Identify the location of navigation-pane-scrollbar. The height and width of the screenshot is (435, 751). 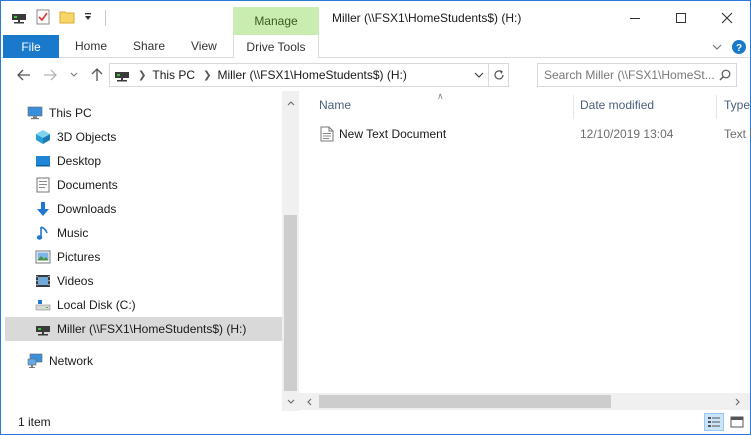
(290, 251).